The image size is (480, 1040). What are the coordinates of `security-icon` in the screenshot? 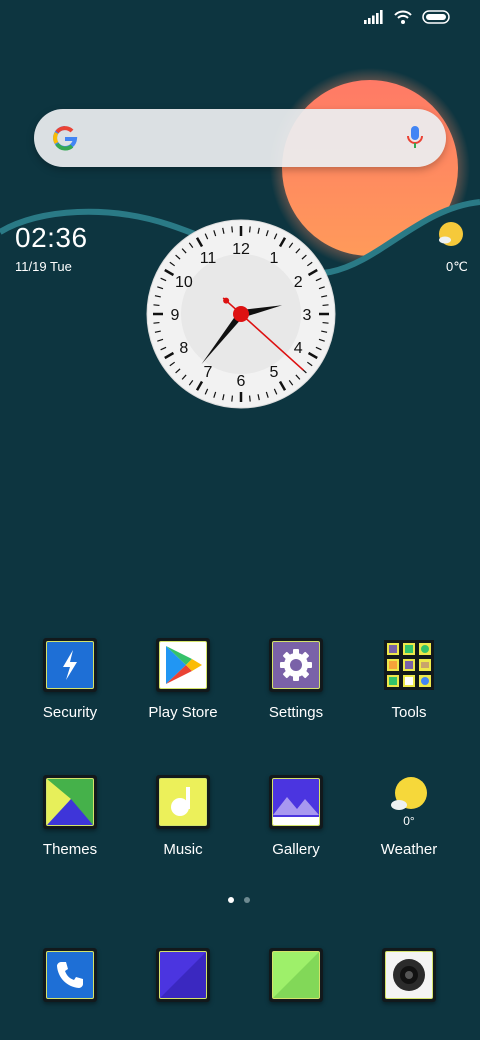 It's located at (70, 665).